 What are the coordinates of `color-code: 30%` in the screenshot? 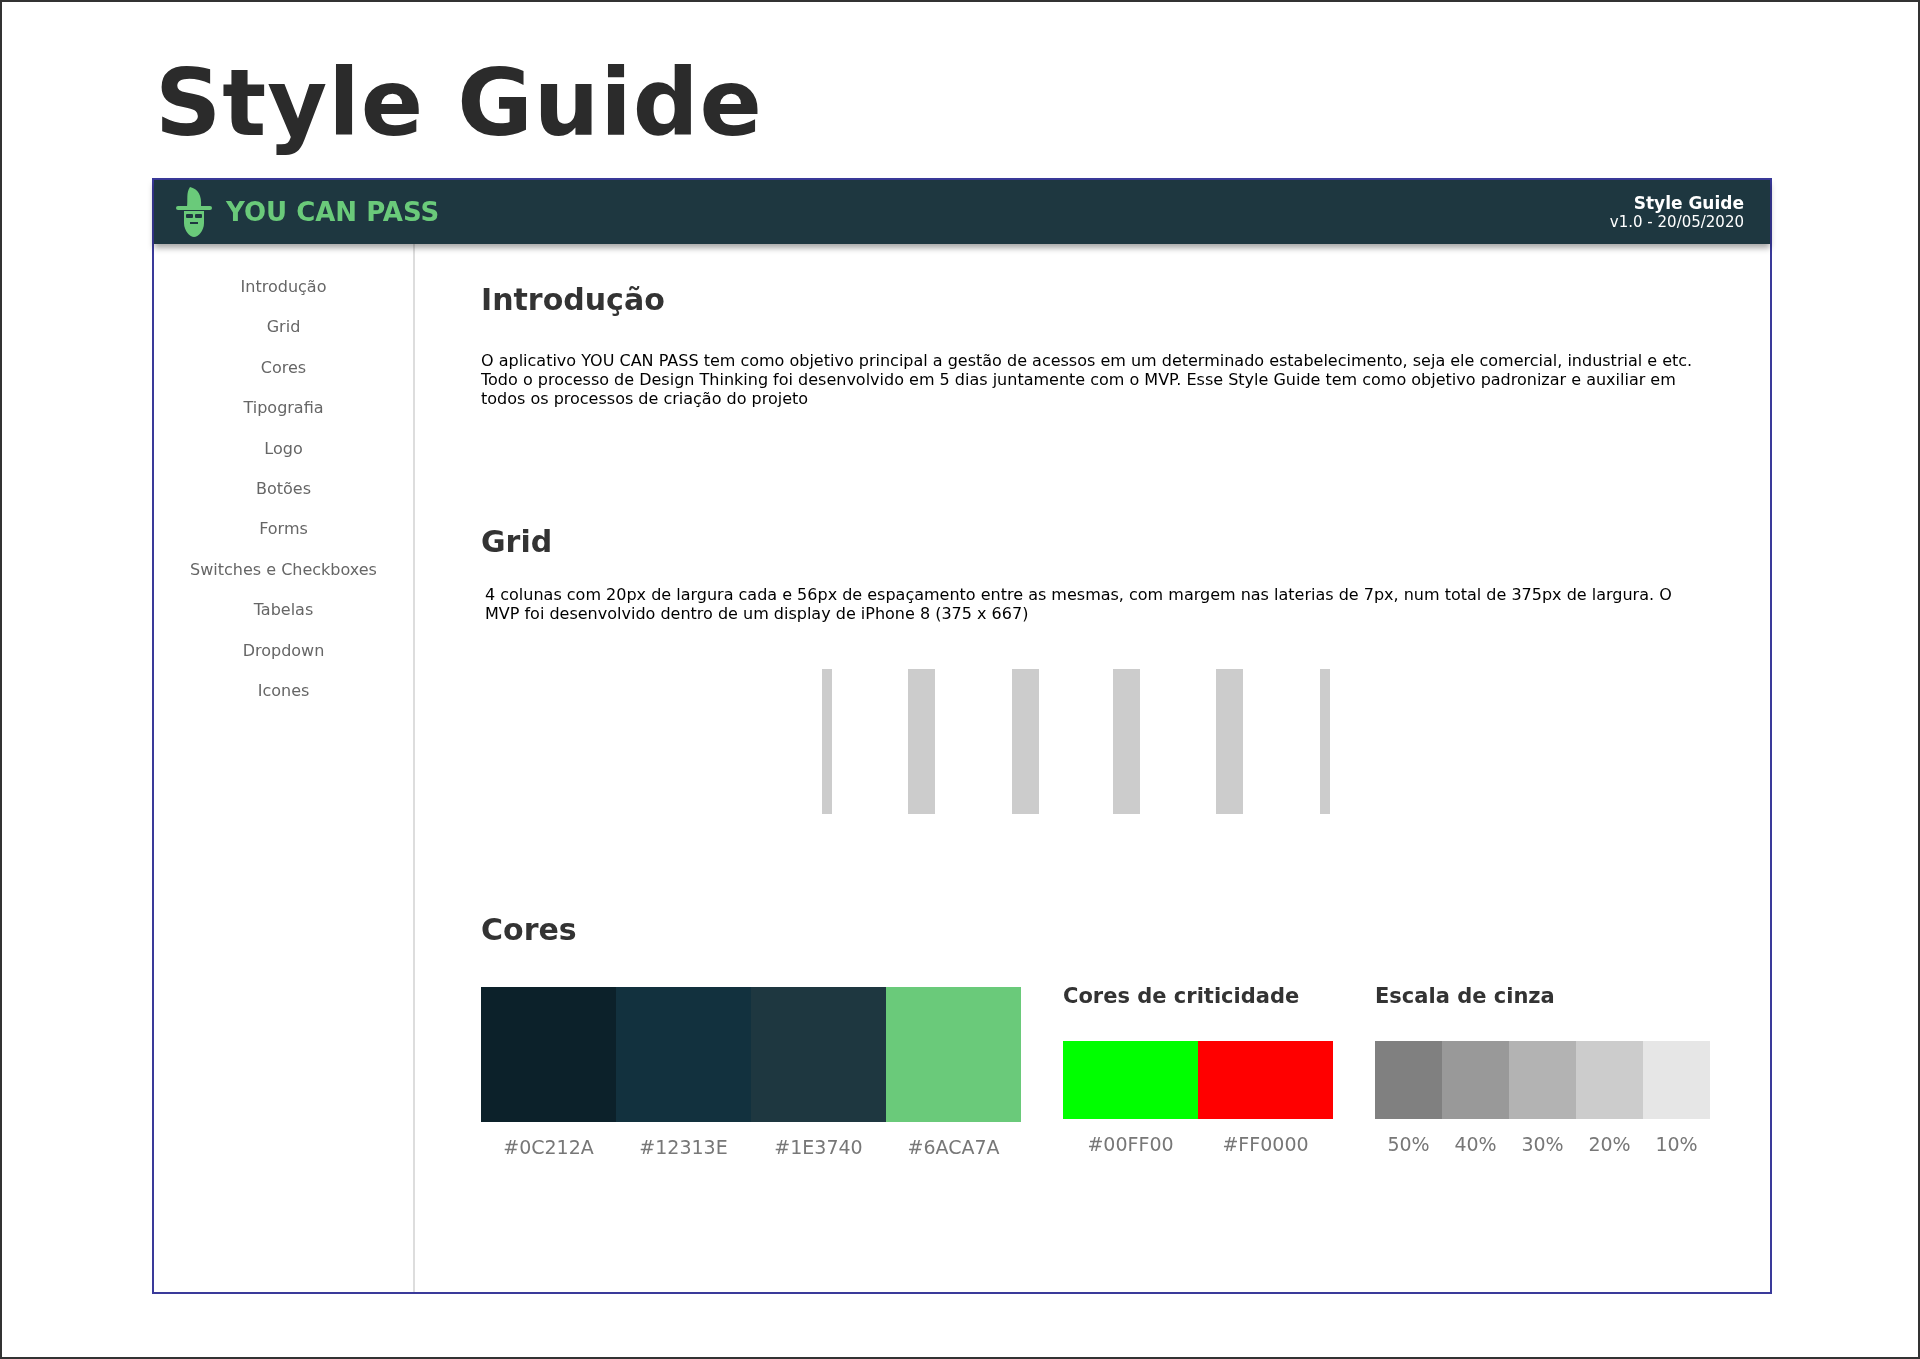 It's located at (1542, 1144).